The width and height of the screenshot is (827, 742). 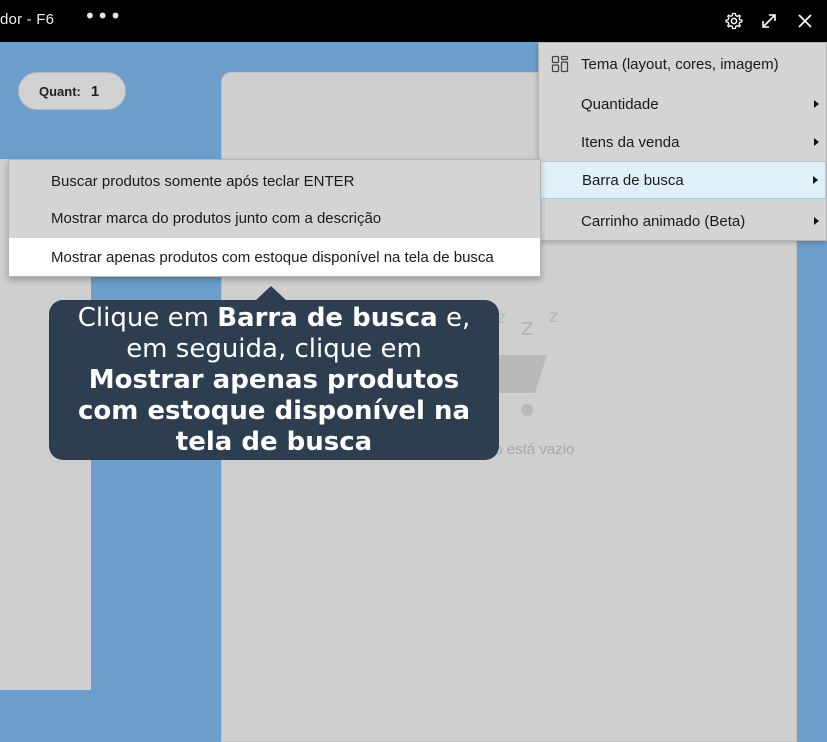 I want to click on menu-item-label: Tema (layout, cores, imagem), so click(x=680, y=64).